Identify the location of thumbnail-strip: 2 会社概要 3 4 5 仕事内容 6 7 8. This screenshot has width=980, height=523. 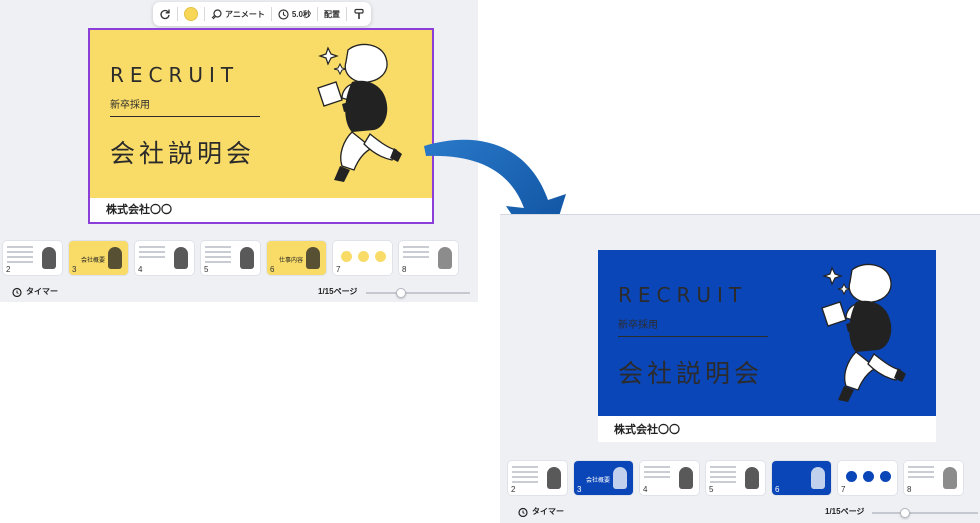
(230, 258).